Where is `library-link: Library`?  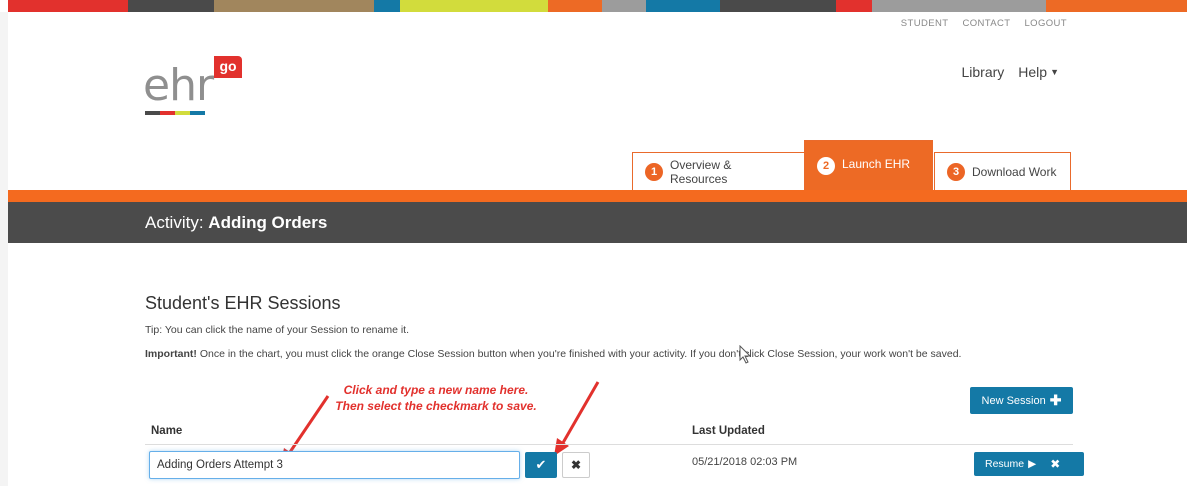
library-link: Library is located at coordinates (982, 72).